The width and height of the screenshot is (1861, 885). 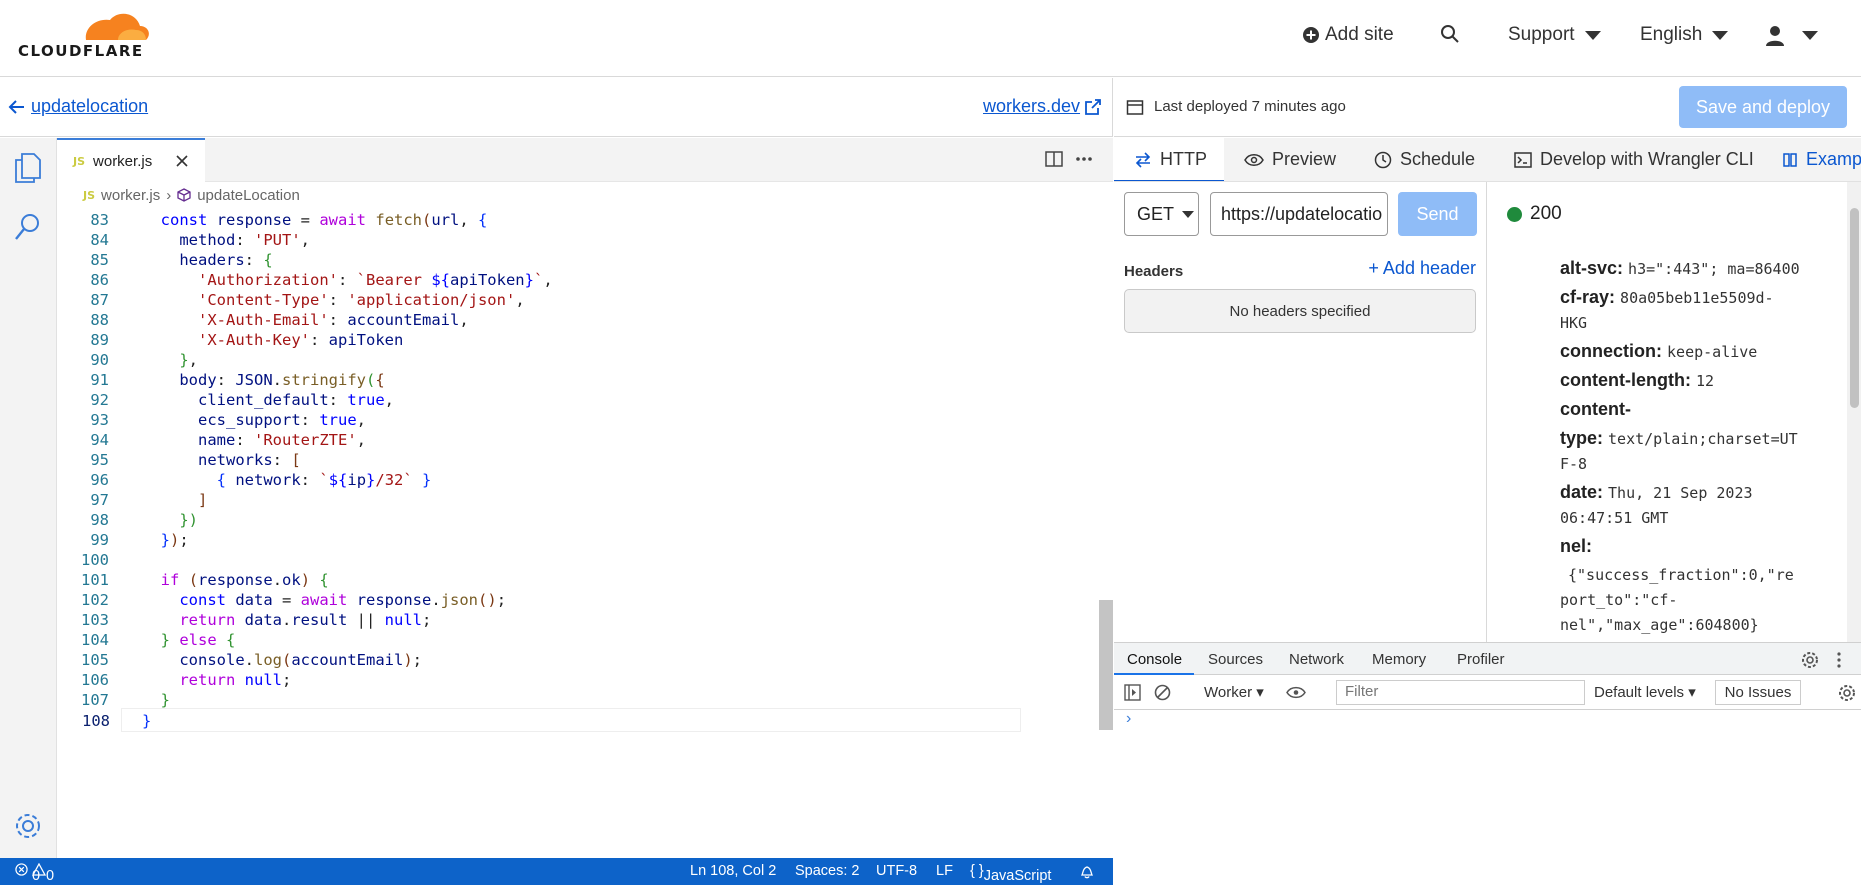 I want to click on tab-profiler: Profiler, so click(x=1481, y=659).